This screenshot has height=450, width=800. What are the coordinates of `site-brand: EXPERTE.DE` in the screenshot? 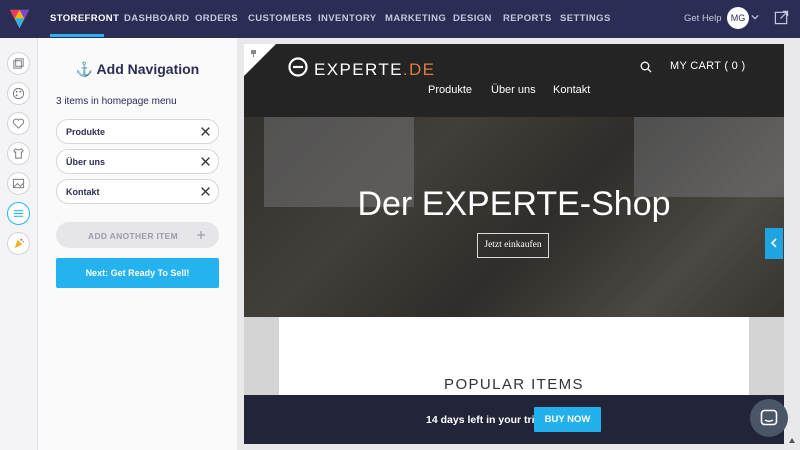 It's located at (374, 70).